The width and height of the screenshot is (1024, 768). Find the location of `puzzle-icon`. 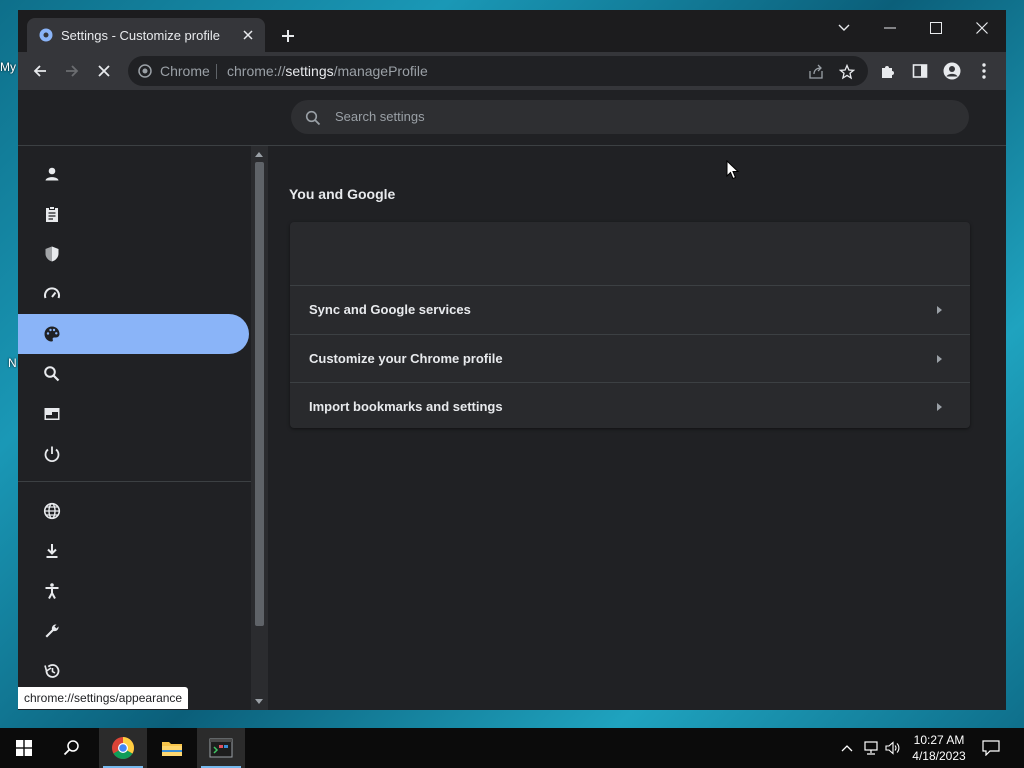

puzzle-icon is located at coordinates (888, 72).